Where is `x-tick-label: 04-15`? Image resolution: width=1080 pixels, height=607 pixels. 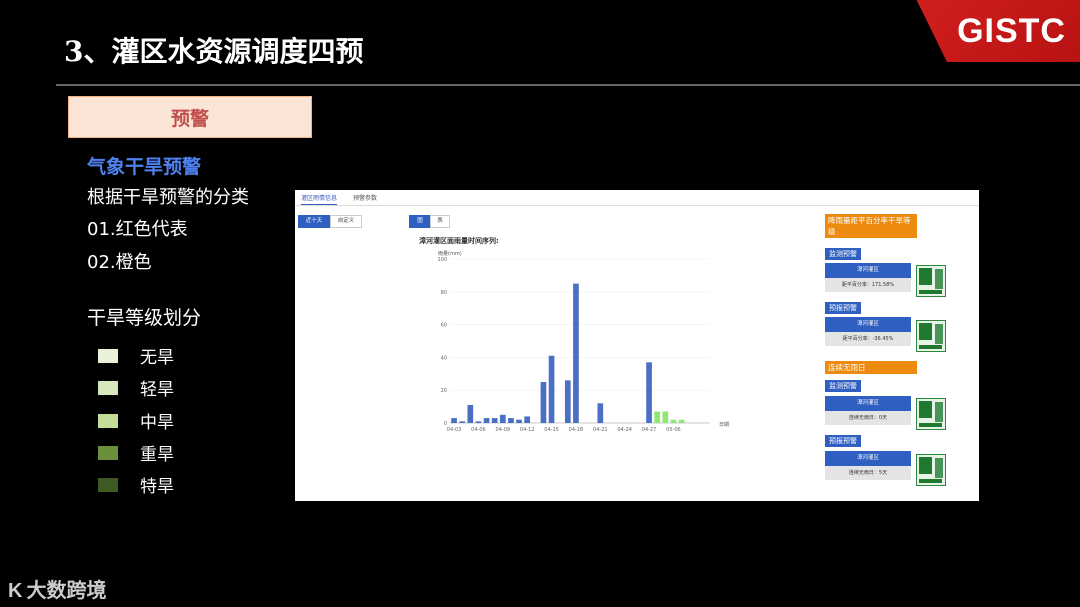 x-tick-label: 04-15 is located at coordinates (551, 430).